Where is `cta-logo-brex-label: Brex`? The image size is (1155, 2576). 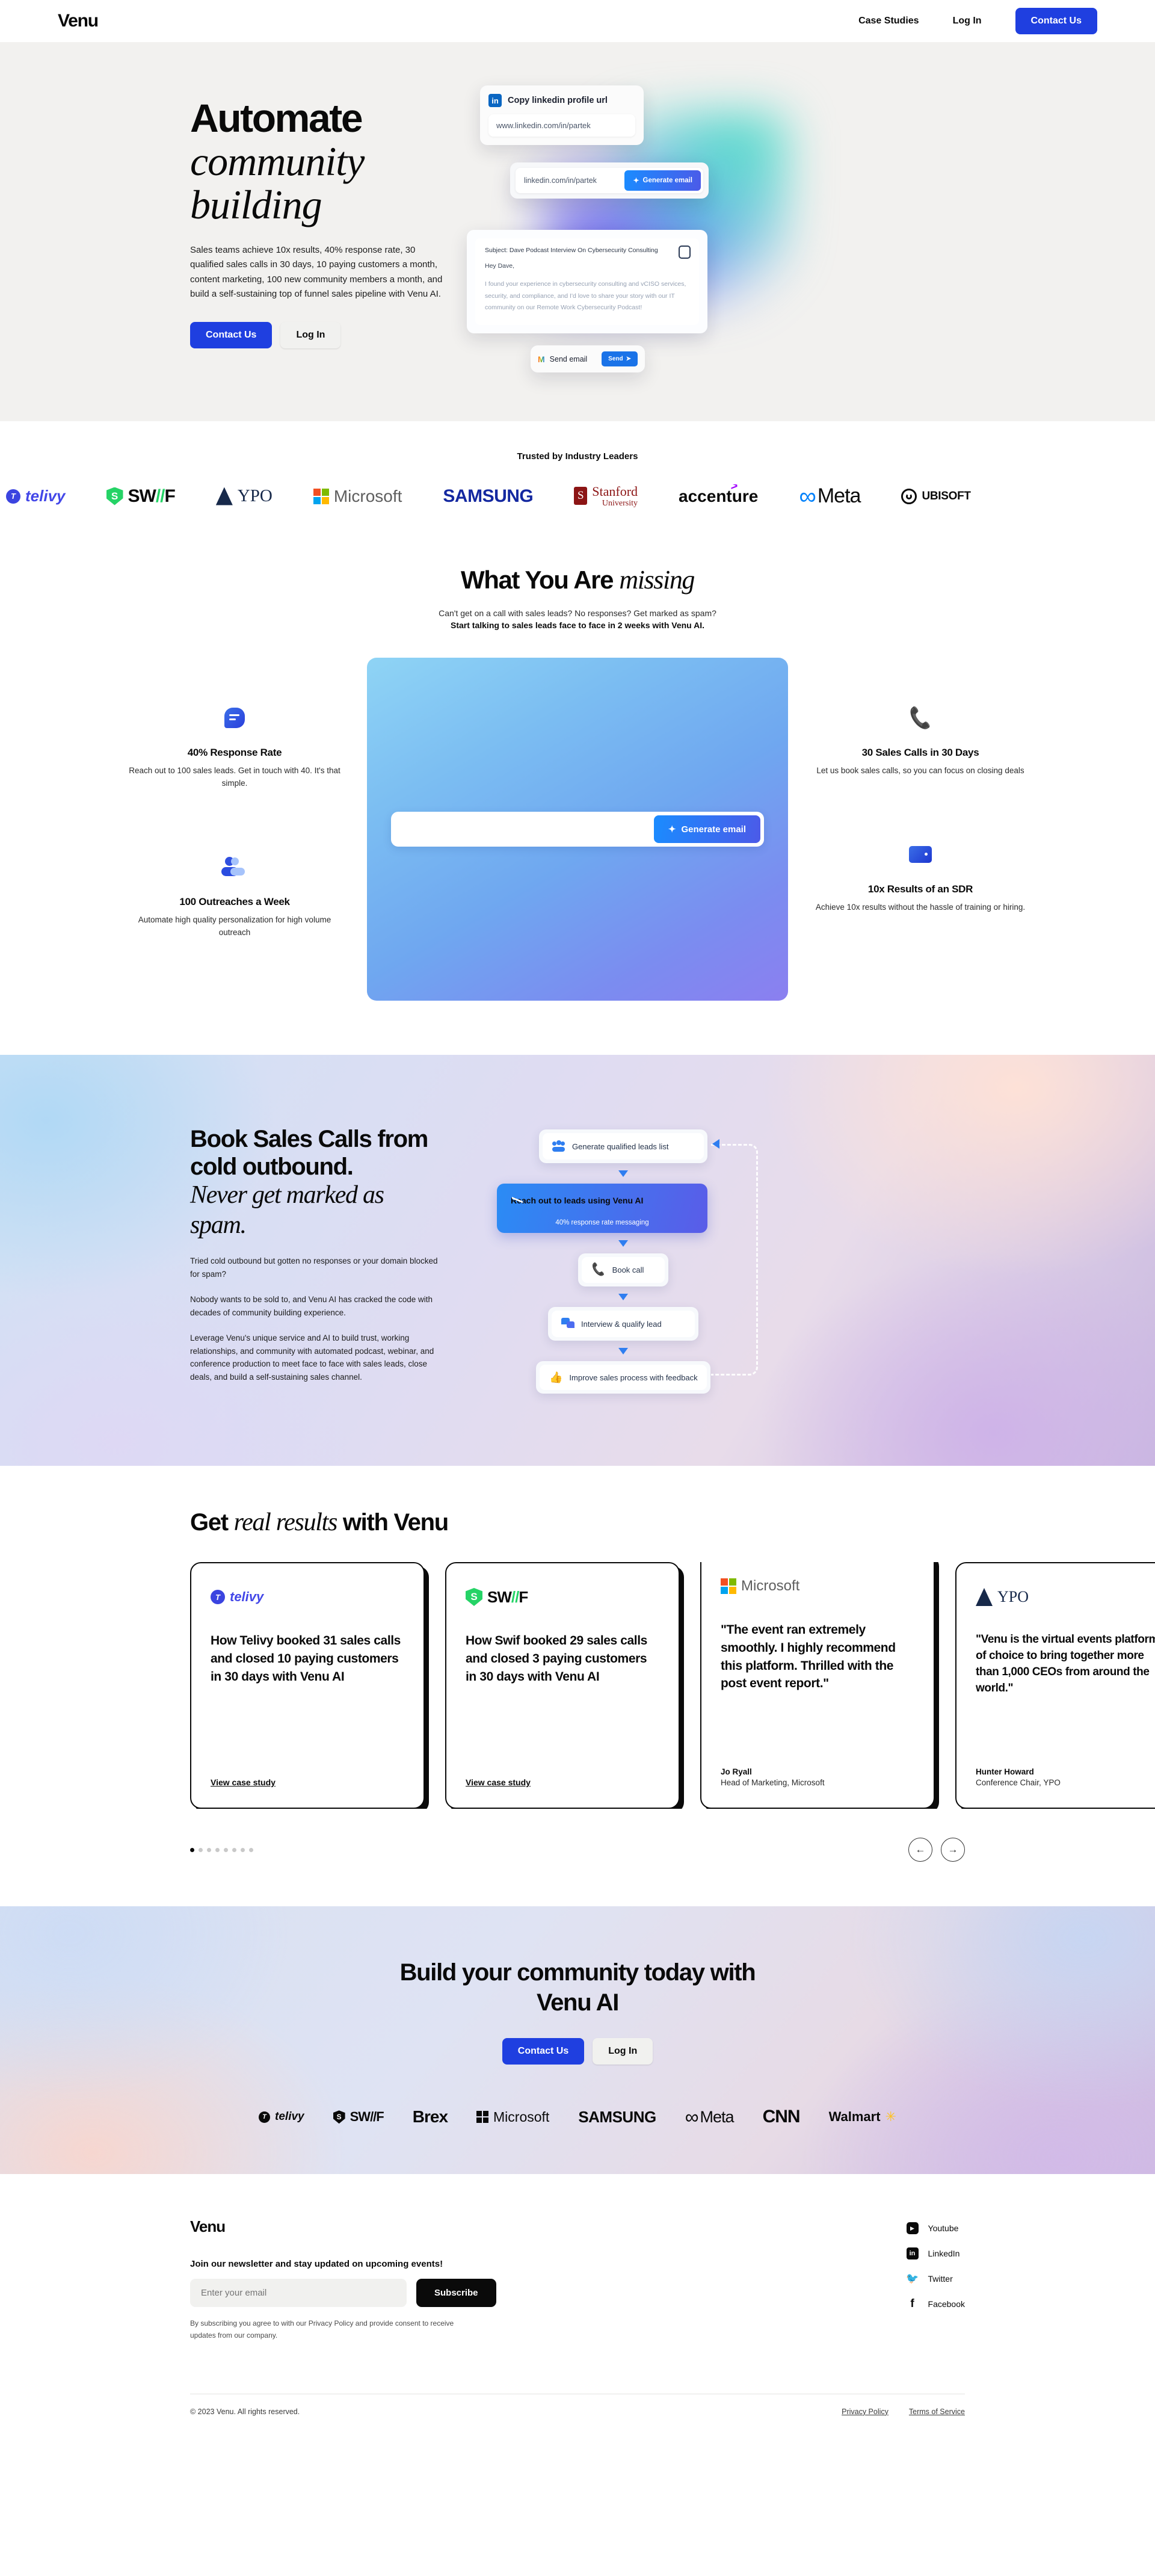
cta-logo-brex-label: Brex is located at coordinates (430, 2117).